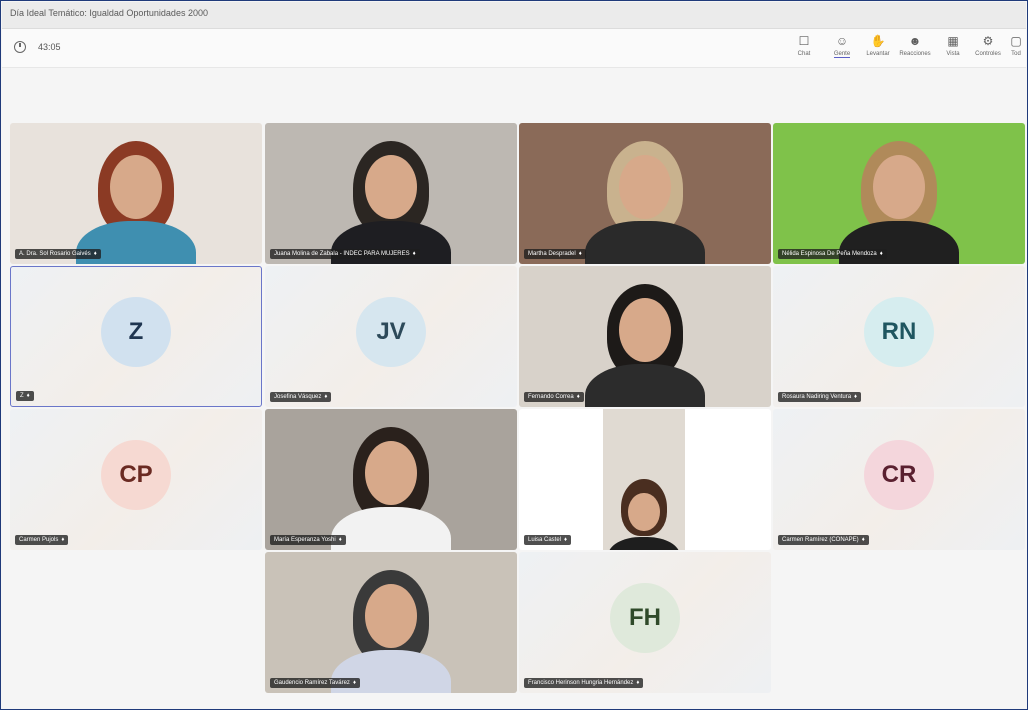  Describe the element at coordinates (1016, 41) in the screenshot. I see `more-icon: ▢` at that location.